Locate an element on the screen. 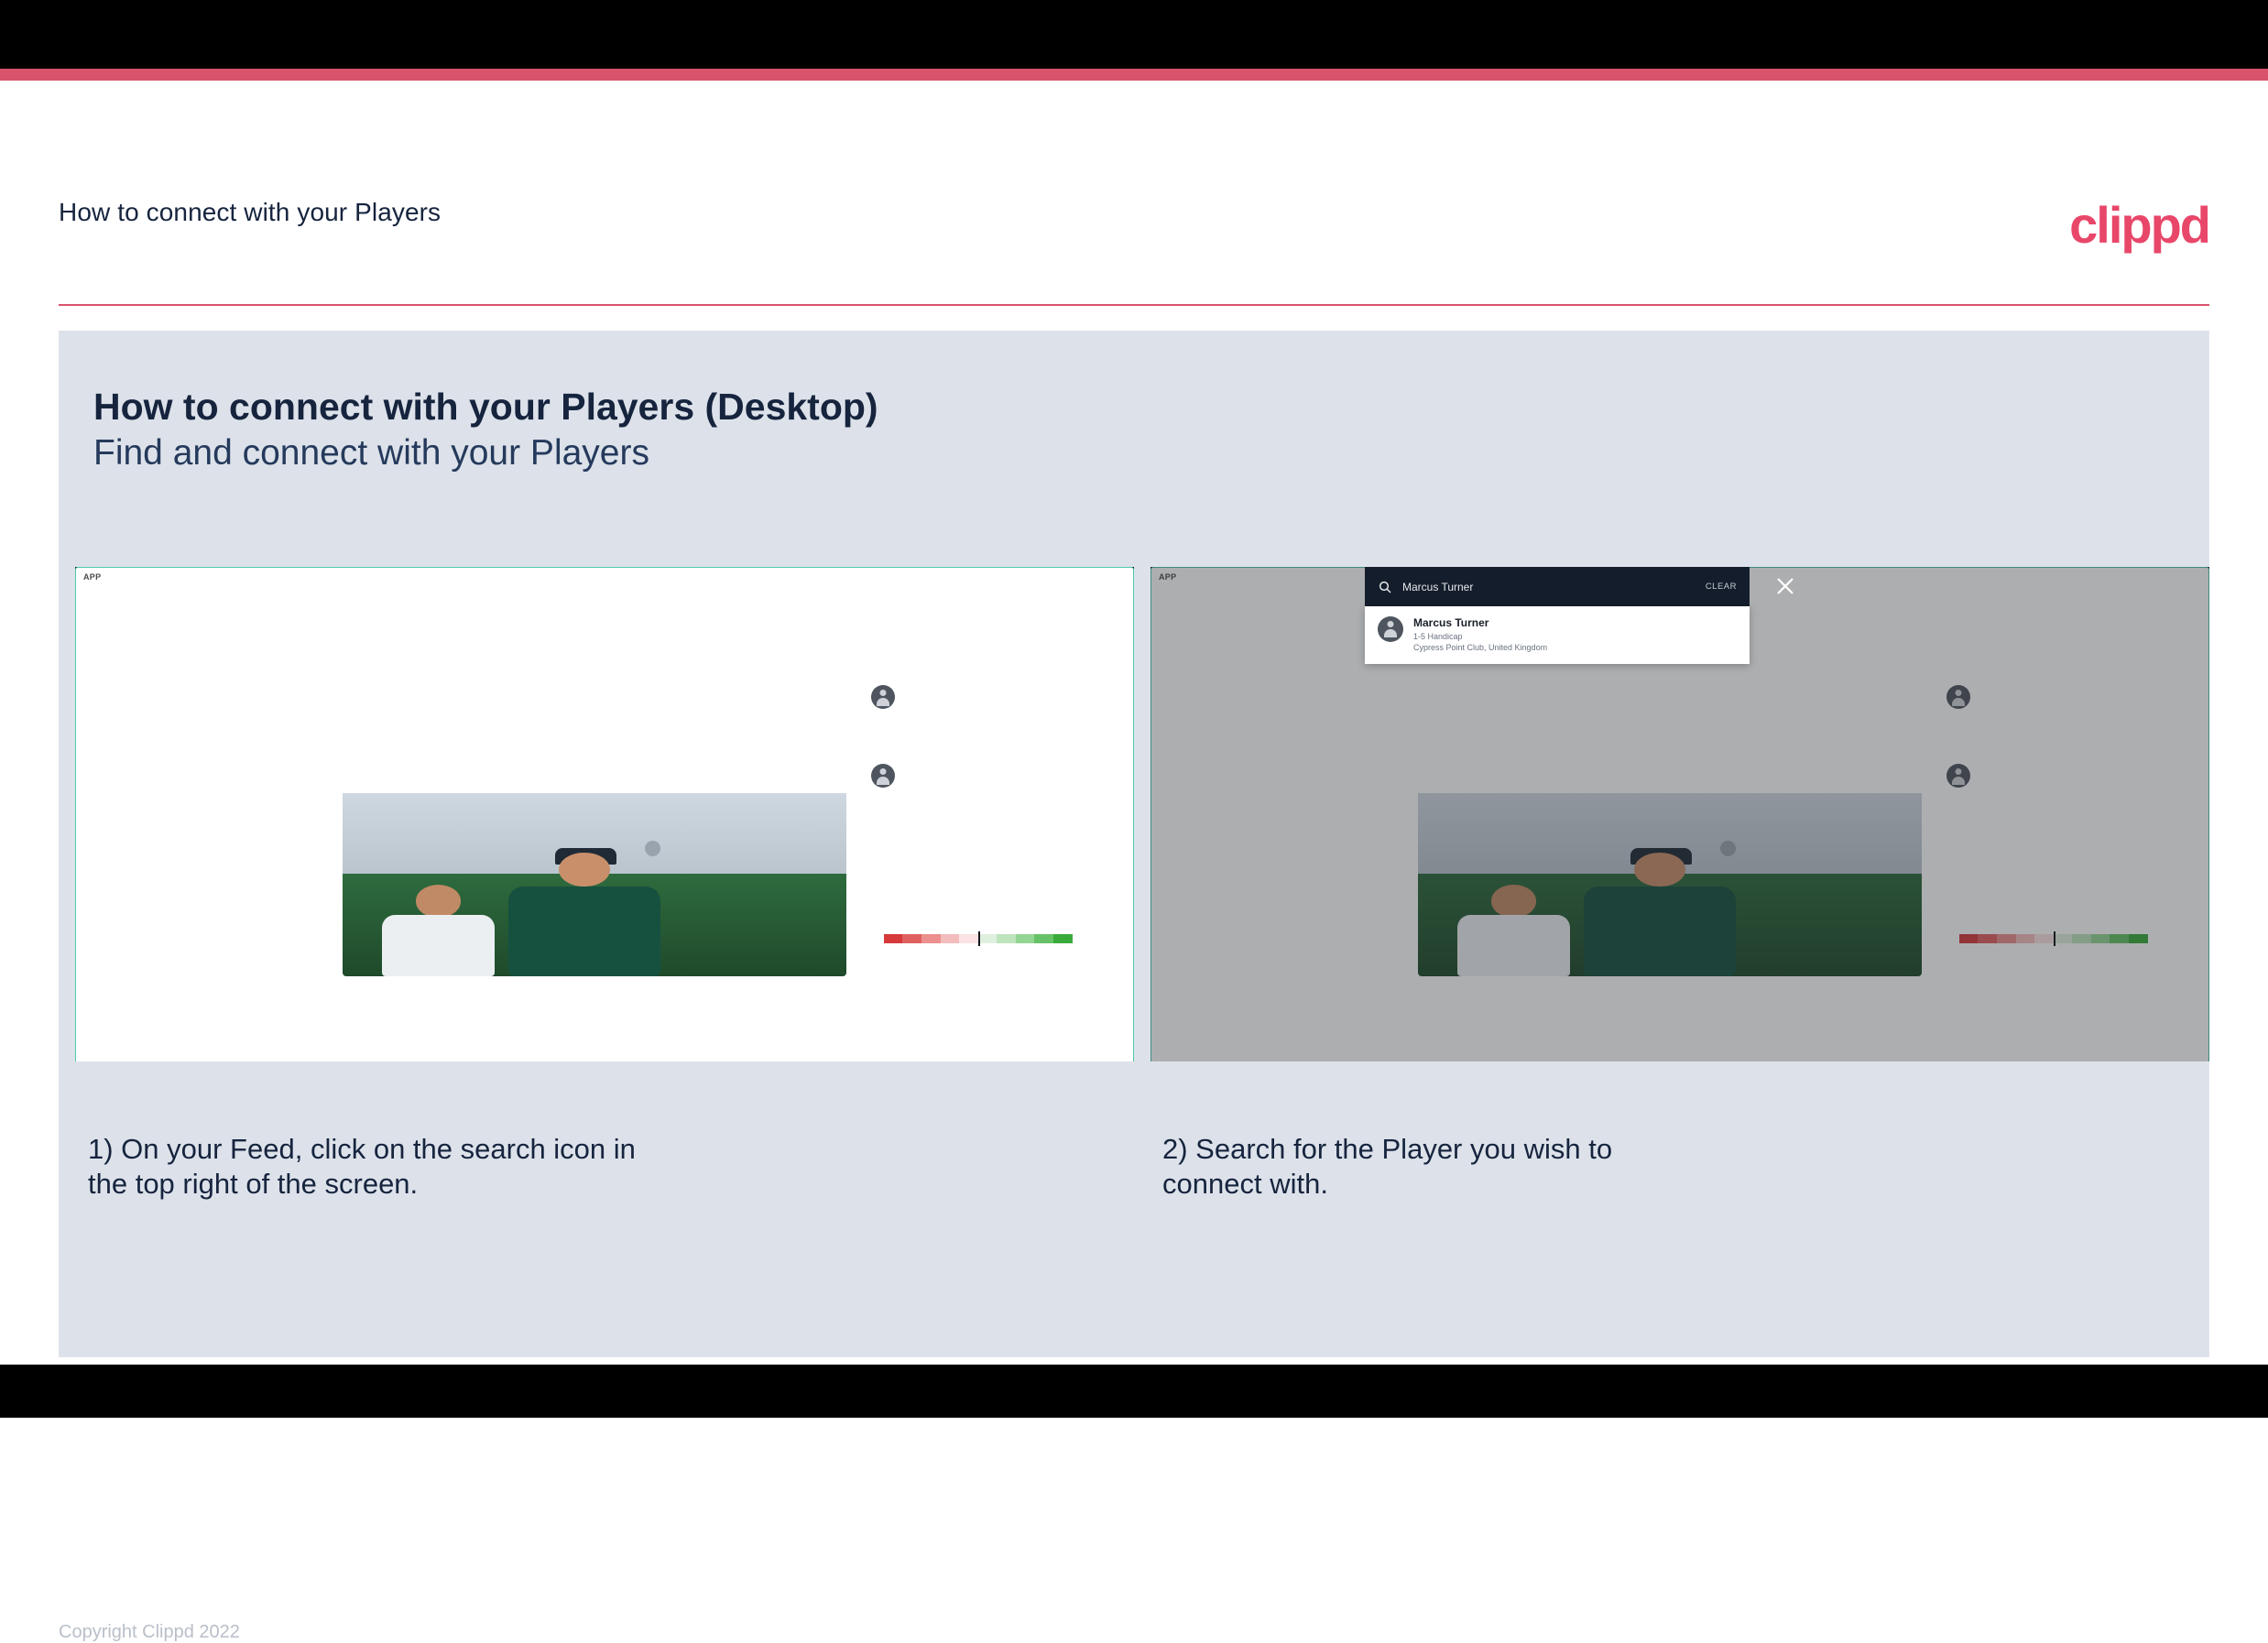 The image size is (2268, 1643). search-input: Marcus Turner is located at coordinates (1437, 587).